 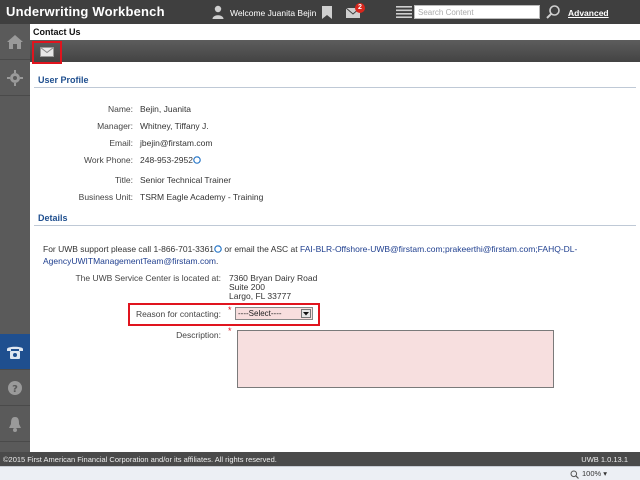 What do you see at coordinates (404, 12) in the screenshot?
I see `menu-icon` at bounding box center [404, 12].